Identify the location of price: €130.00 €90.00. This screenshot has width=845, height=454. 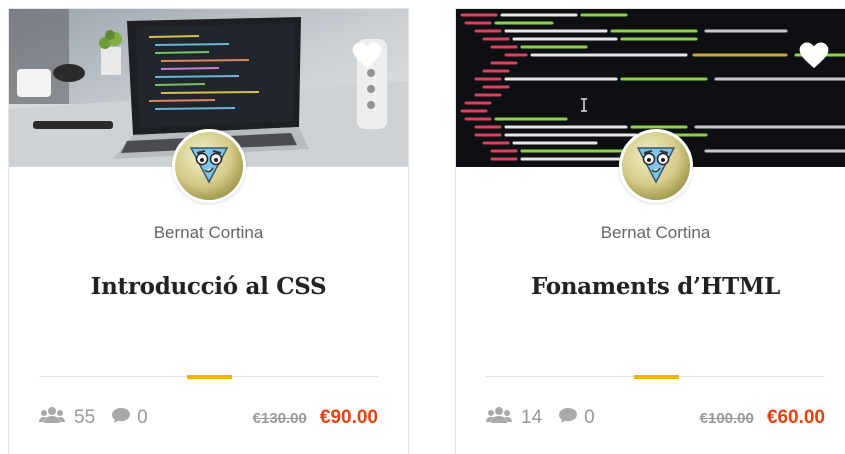
(315, 418).